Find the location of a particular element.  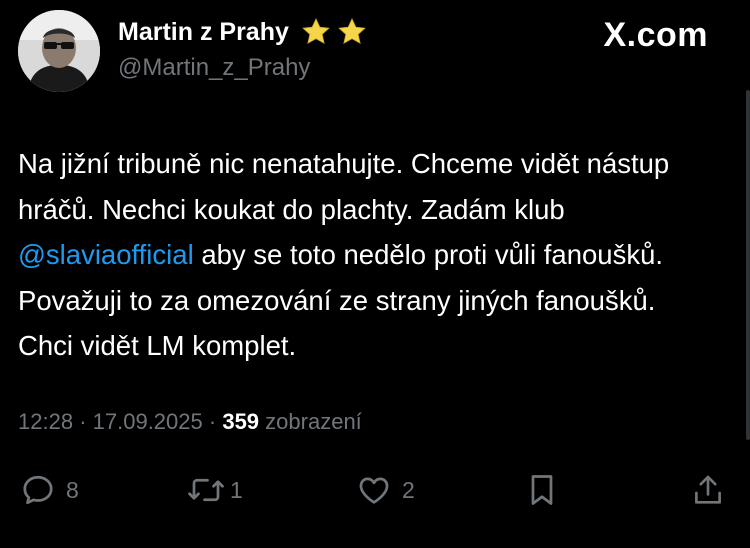

author-handle: @Martin_z_Prahy is located at coordinates (214, 68).